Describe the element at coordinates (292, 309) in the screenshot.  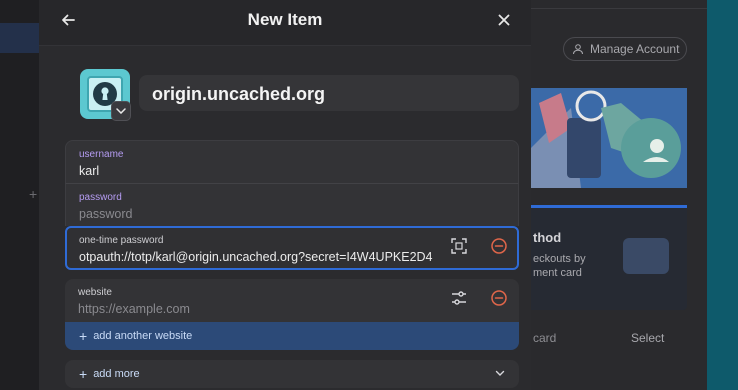
I see `website-placeholder: https://example.com` at that location.